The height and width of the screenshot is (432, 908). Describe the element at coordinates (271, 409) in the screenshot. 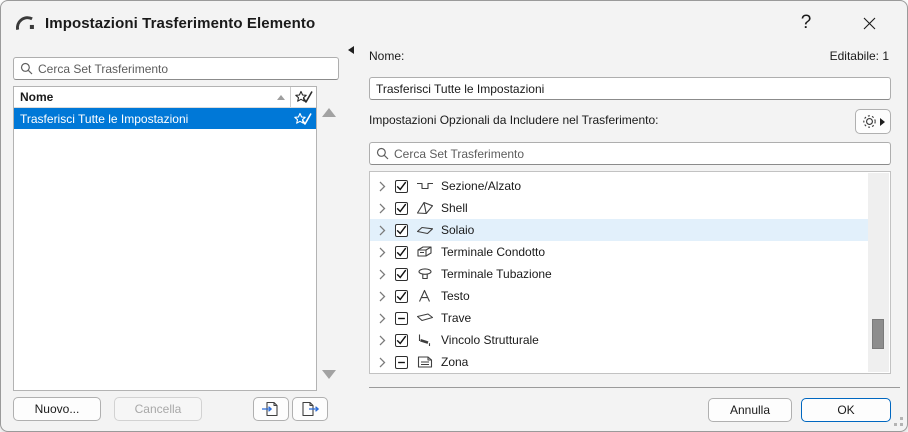

I see `import-set-icon` at that location.